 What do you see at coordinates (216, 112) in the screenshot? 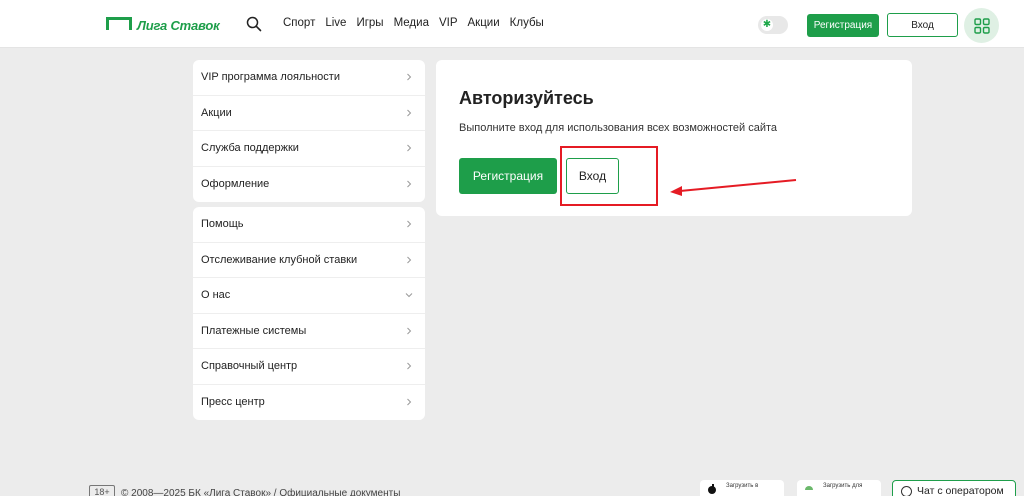
I see `sidebar-item-label: Акции` at bounding box center [216, 112].